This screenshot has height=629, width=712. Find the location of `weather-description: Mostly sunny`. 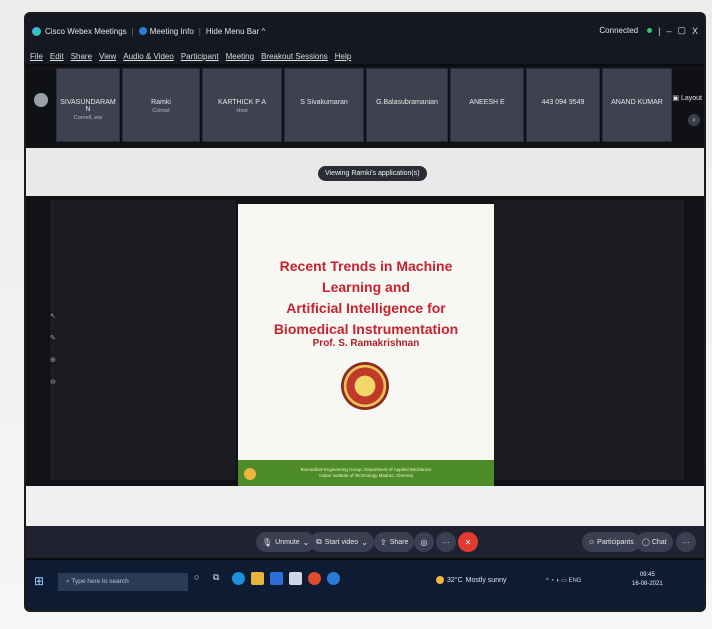

weather-description: Mostly sunny is located at coordinates (486, 580).